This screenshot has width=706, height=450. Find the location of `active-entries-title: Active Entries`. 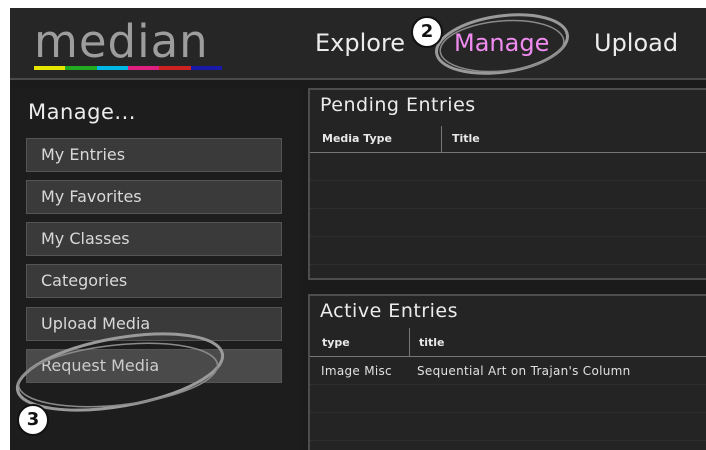

active-entries-title: Active Entries is located at coordinates (389, 311).